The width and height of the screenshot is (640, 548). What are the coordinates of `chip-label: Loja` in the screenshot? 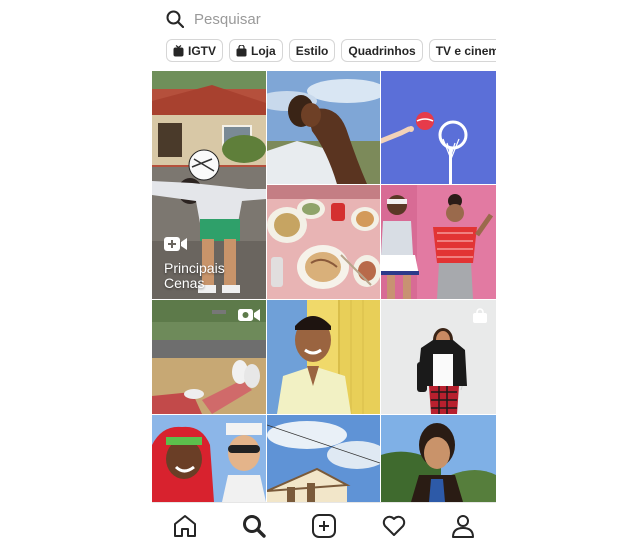 It's located at (263, 50).